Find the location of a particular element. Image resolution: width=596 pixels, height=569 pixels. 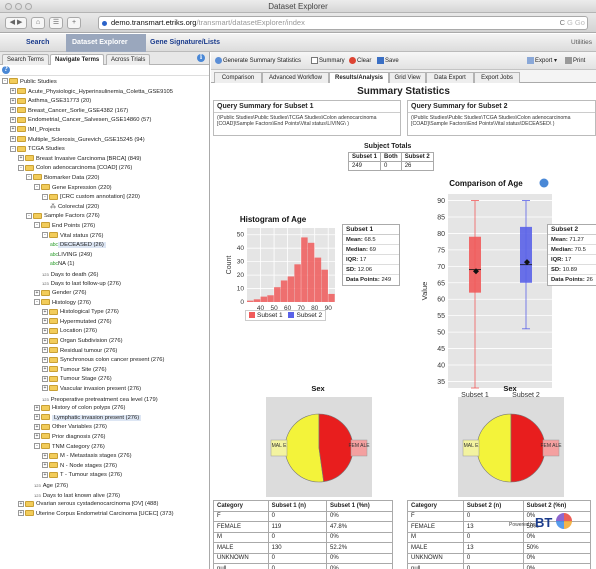

tree-node: + Synchronous colon cancer present (276) is located at coordinates (104, 361).